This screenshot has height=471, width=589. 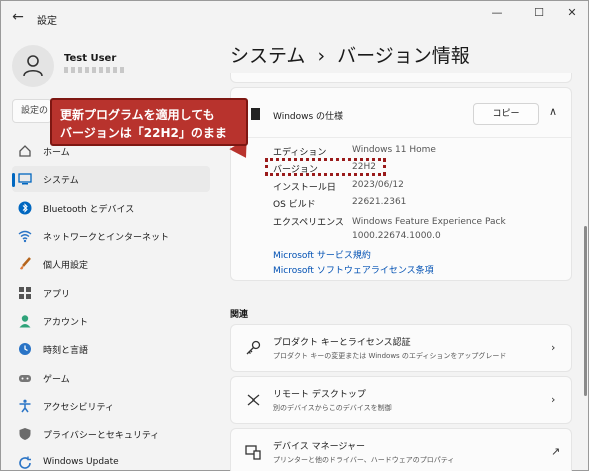 What do you see at coordinates (403, 56) in the screenshot?
I see `breadcrumb-current: バージョン情報` at bounding box center [403, 56].